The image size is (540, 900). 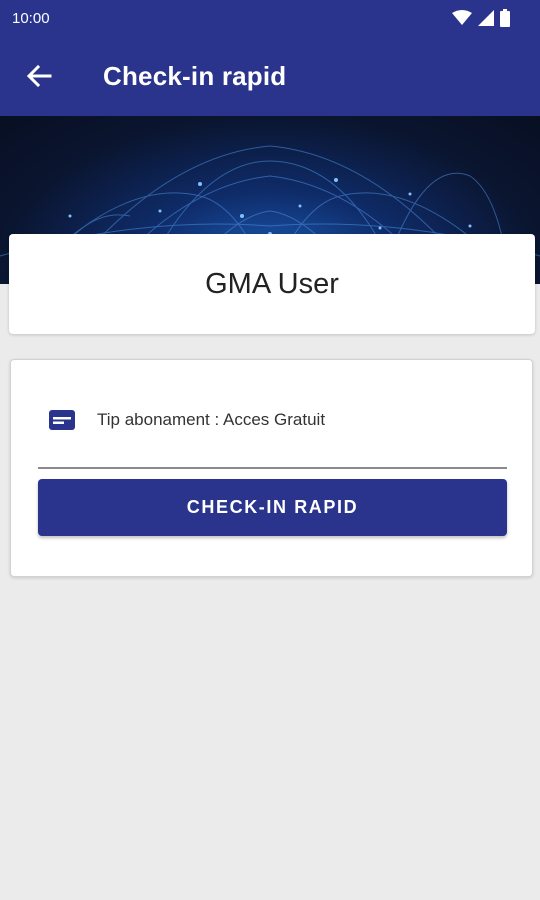 I want to click on arrow-back-icon, so click(x=39, y=76).